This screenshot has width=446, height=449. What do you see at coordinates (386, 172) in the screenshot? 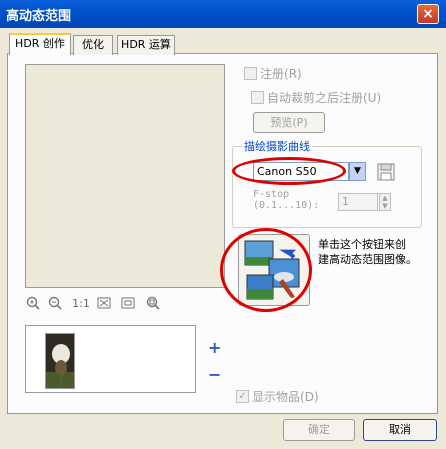
I see `save-curve-icon` at bounding box center [386, 172].